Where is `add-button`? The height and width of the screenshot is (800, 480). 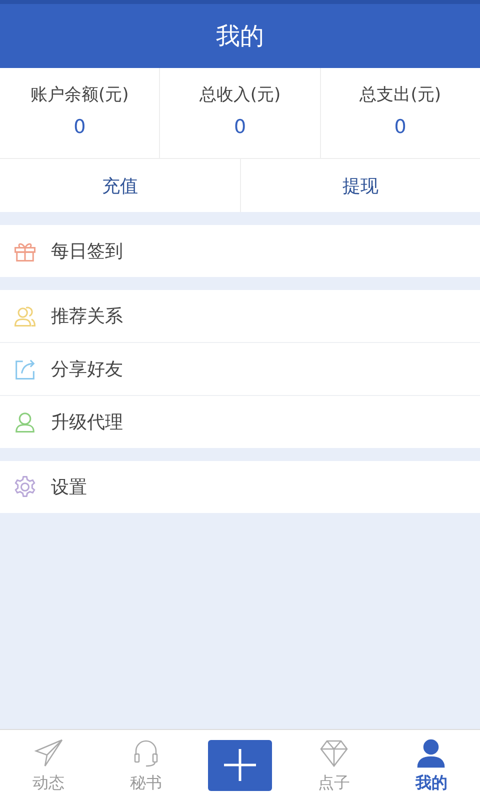
add-button is located at coordinates (240, 765).